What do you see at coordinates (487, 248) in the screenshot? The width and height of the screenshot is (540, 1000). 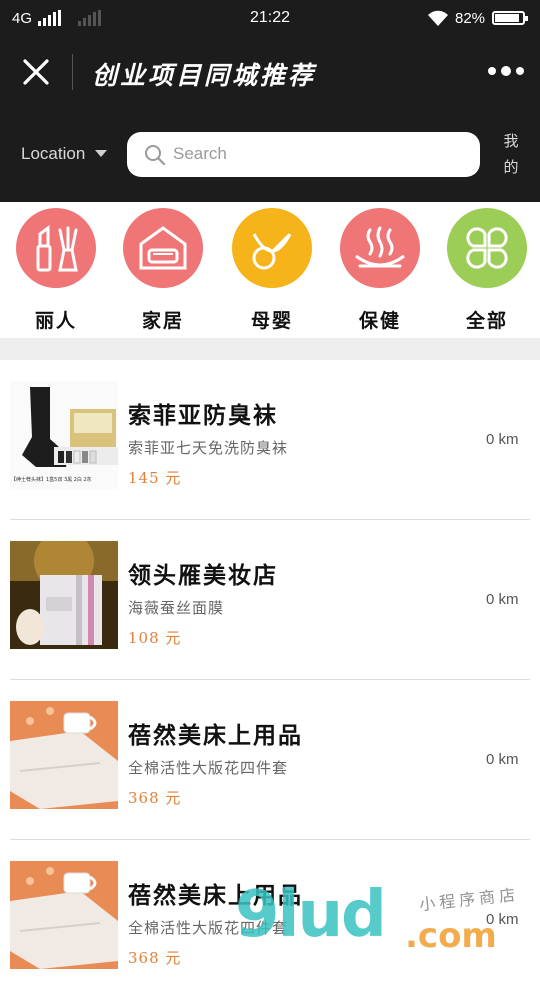 I see `clover-icon` at bounding box center [487, 248].